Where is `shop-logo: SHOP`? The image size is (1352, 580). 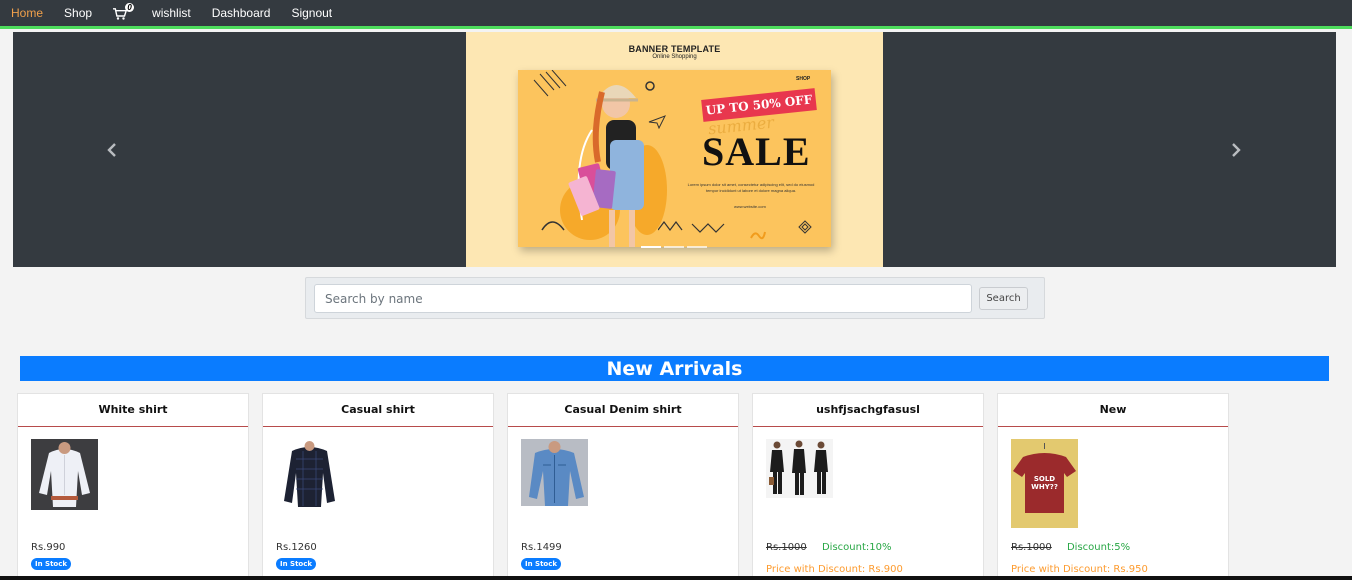 shop-logo: SHOP is located at coordinates (803, 79).